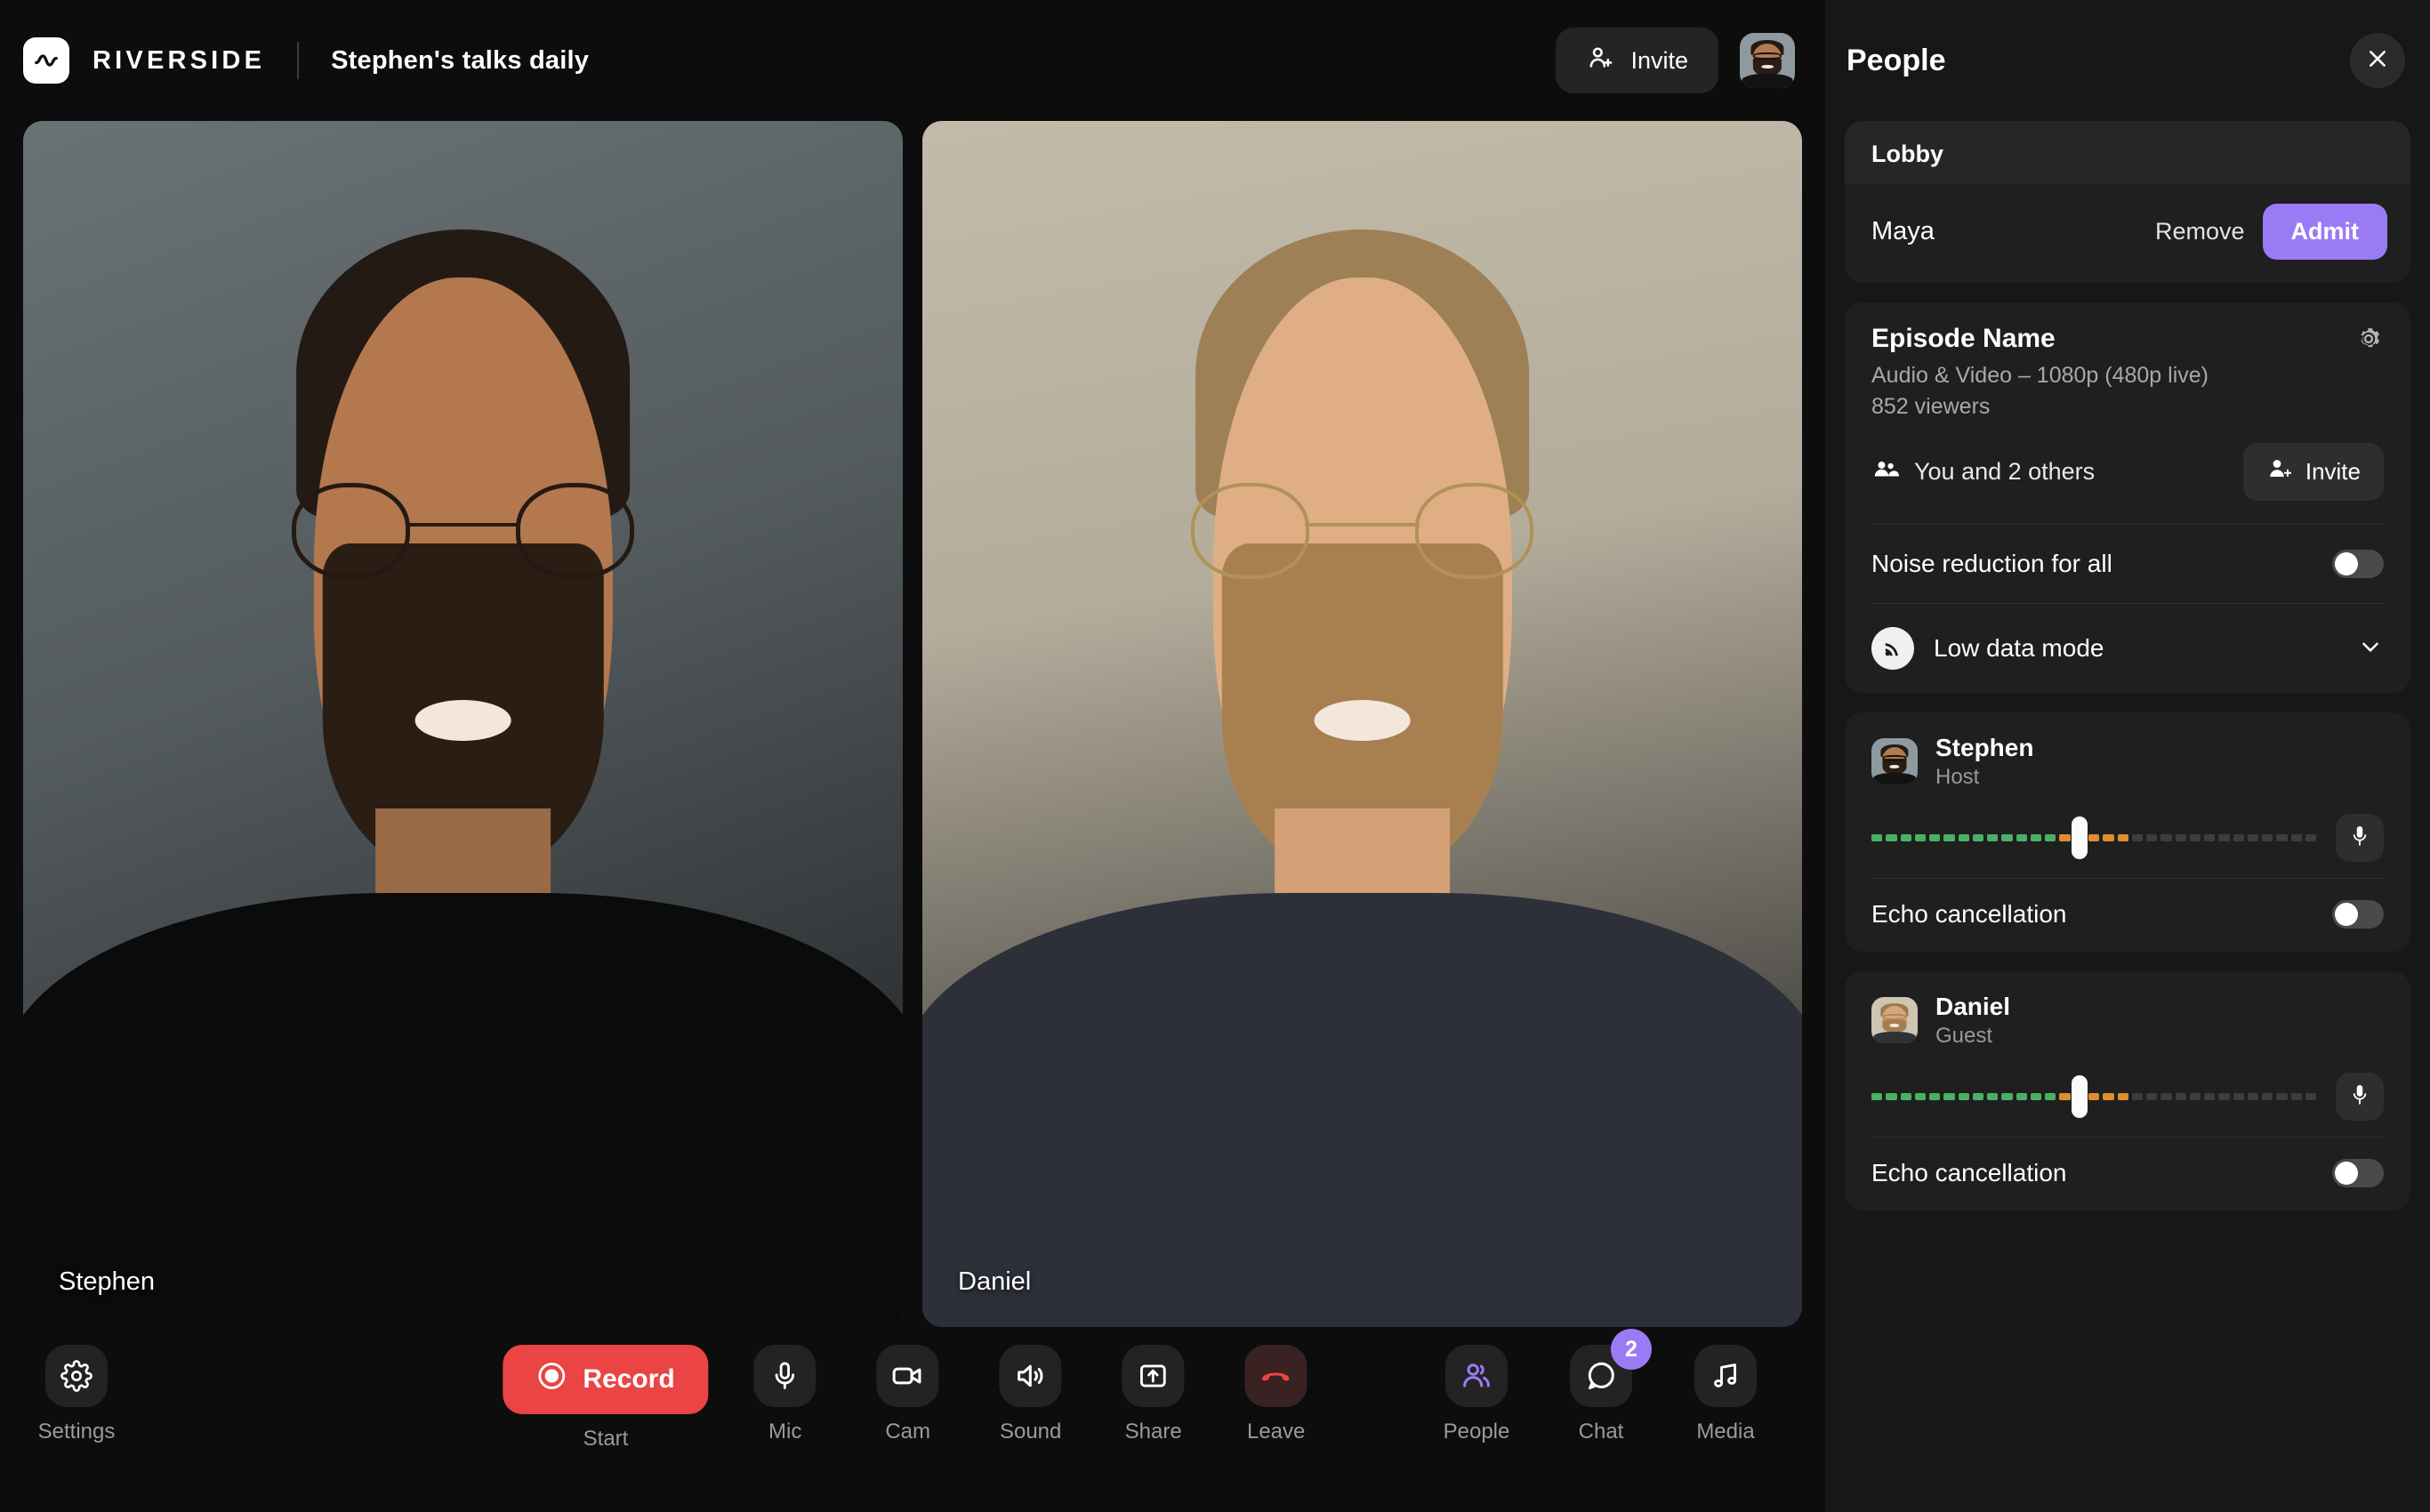 This screenshot has height=1512, width=2430. I want to click on participant-role: Guest, so click(1964, 1036).